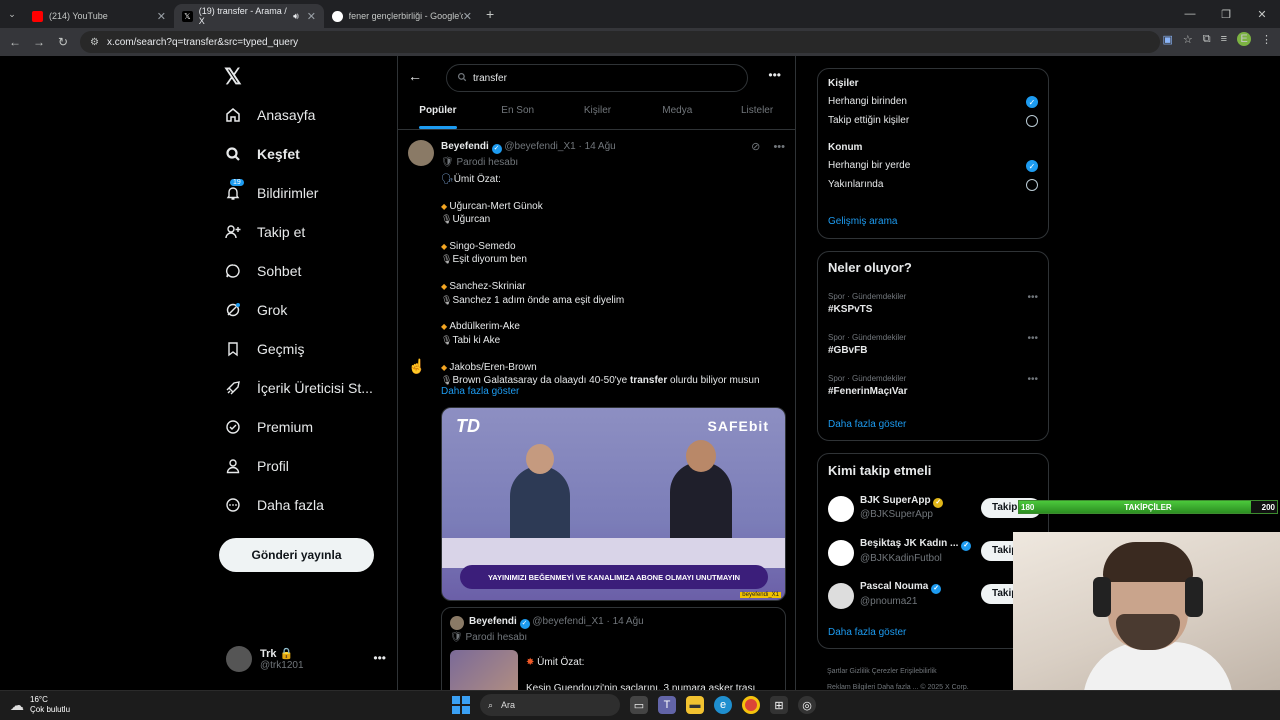  What do you see at coordinates (40, 705) in the screenshot?
I see `weather-widget: ☁ 16°C Çok bulutlu` at bounding box center [40, 705].